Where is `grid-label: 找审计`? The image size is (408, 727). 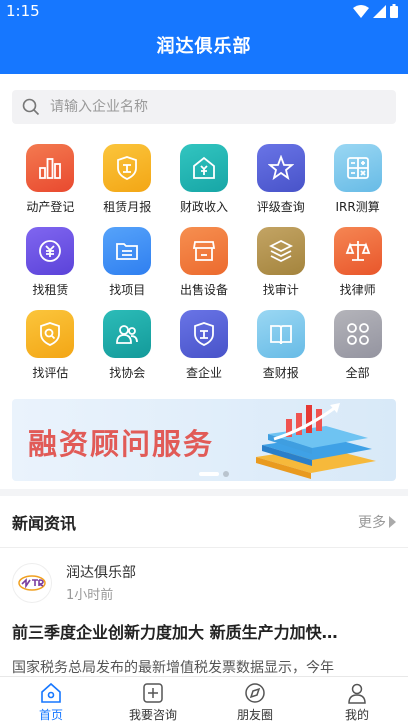 grid-label: 找审计 is located at coordinates (280, 290).